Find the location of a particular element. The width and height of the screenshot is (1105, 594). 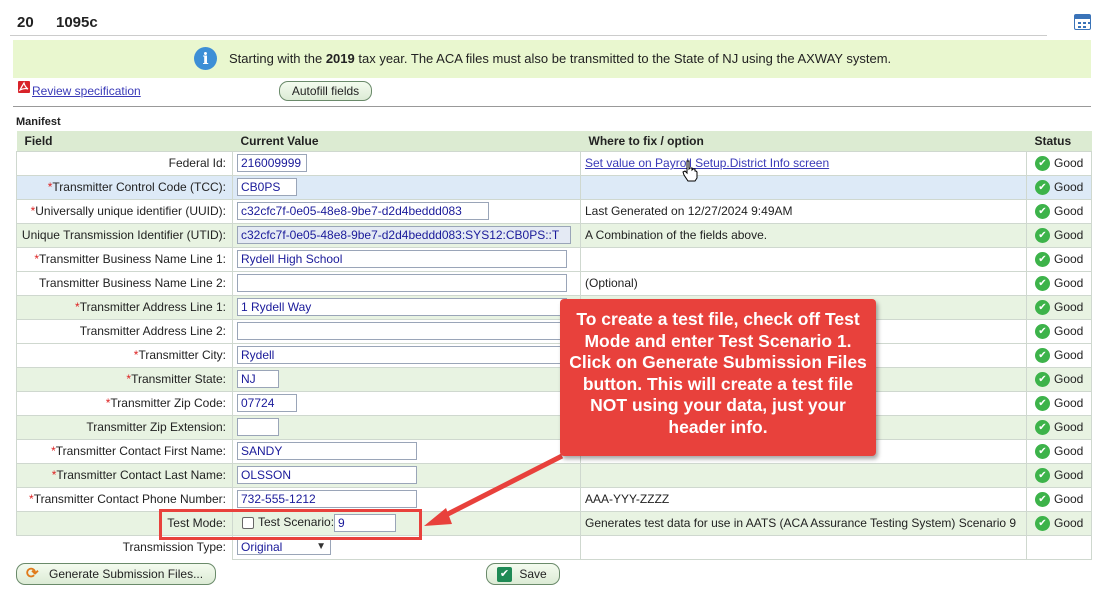

field-input: NJ is located at coordinates (258, 379).